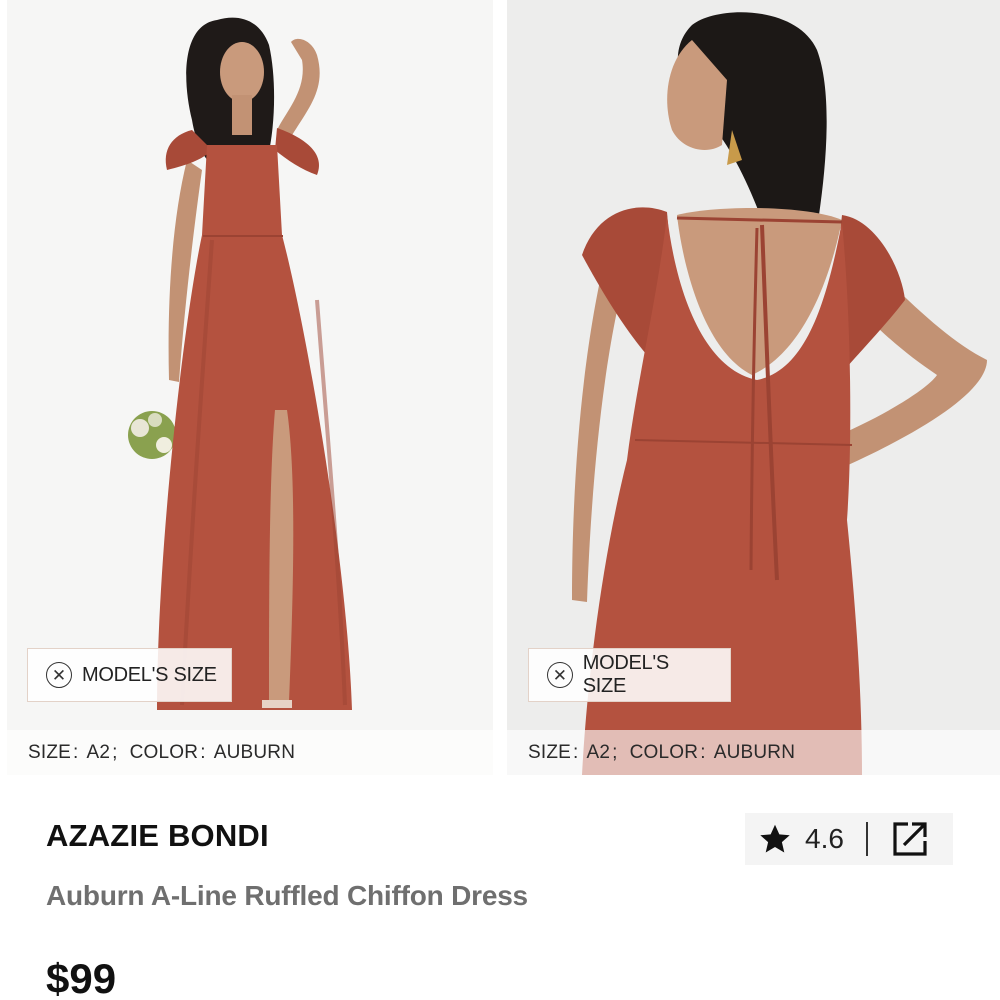  Describe the element at coordinates (287, 895) in the screenshot. I see `product-name: Auburn A-Line Ruffled Chiffon Dress` at that location.